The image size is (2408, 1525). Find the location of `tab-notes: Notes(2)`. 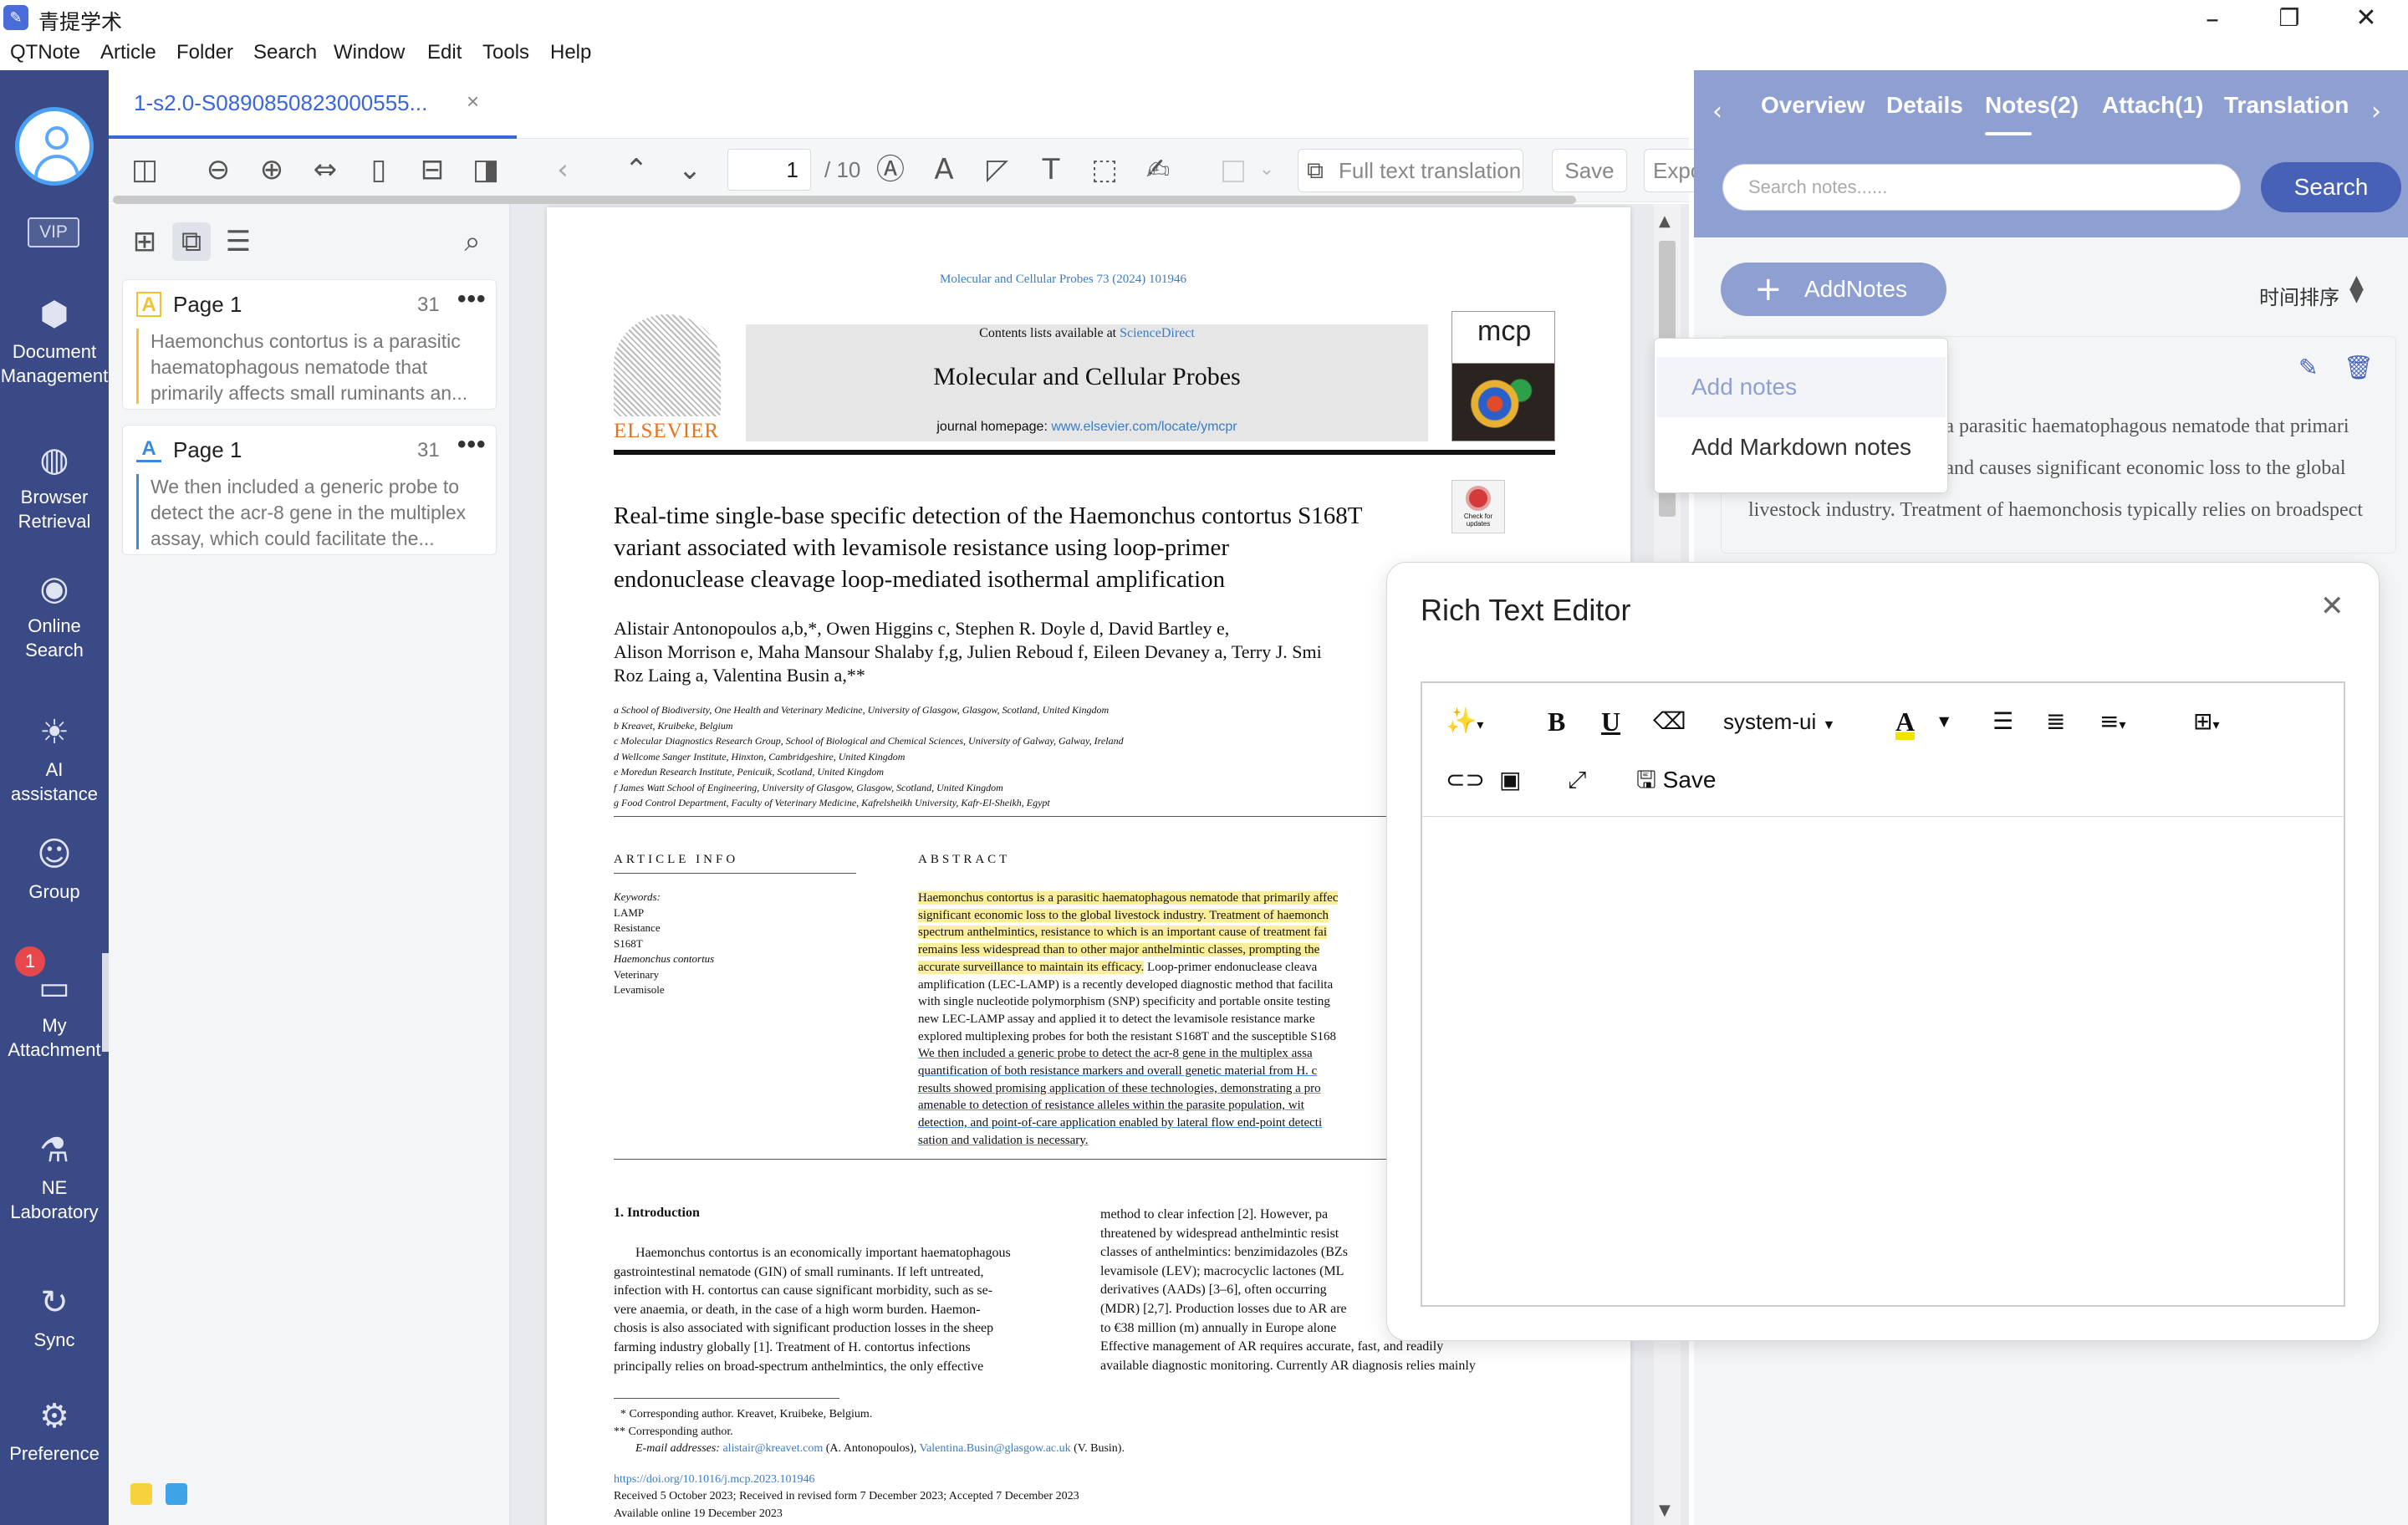

tab-notes: Notes(2) is located at coordinates (2032, 105).